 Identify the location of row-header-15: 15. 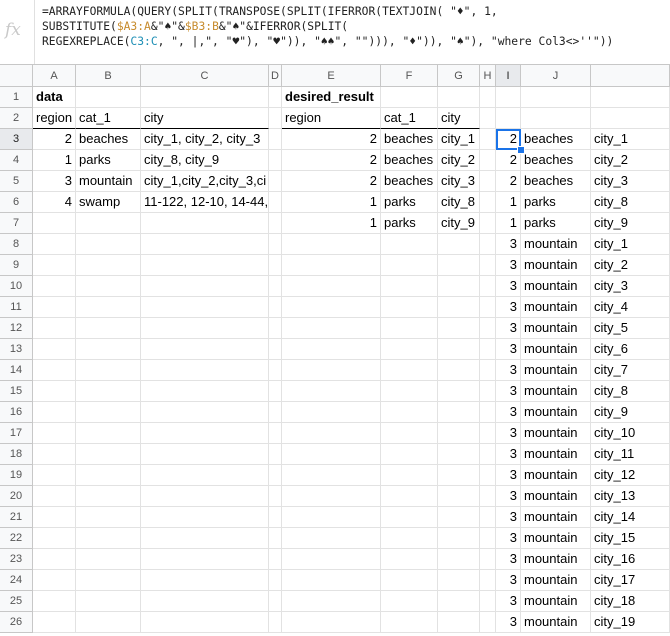
(16, 391).